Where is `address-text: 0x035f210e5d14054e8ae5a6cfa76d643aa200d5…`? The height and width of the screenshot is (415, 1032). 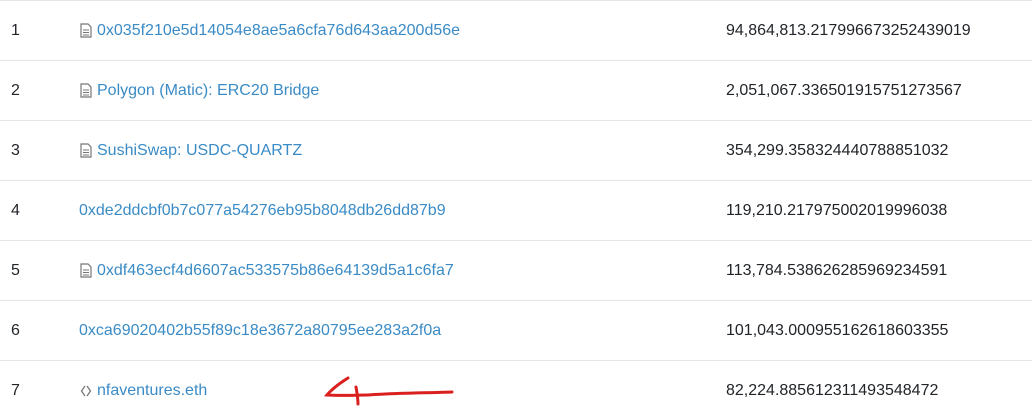
address-text: 0x035f210e5d14054e8ae5a6cfa76d643aa200d5… is located at coordinates (279, 30).